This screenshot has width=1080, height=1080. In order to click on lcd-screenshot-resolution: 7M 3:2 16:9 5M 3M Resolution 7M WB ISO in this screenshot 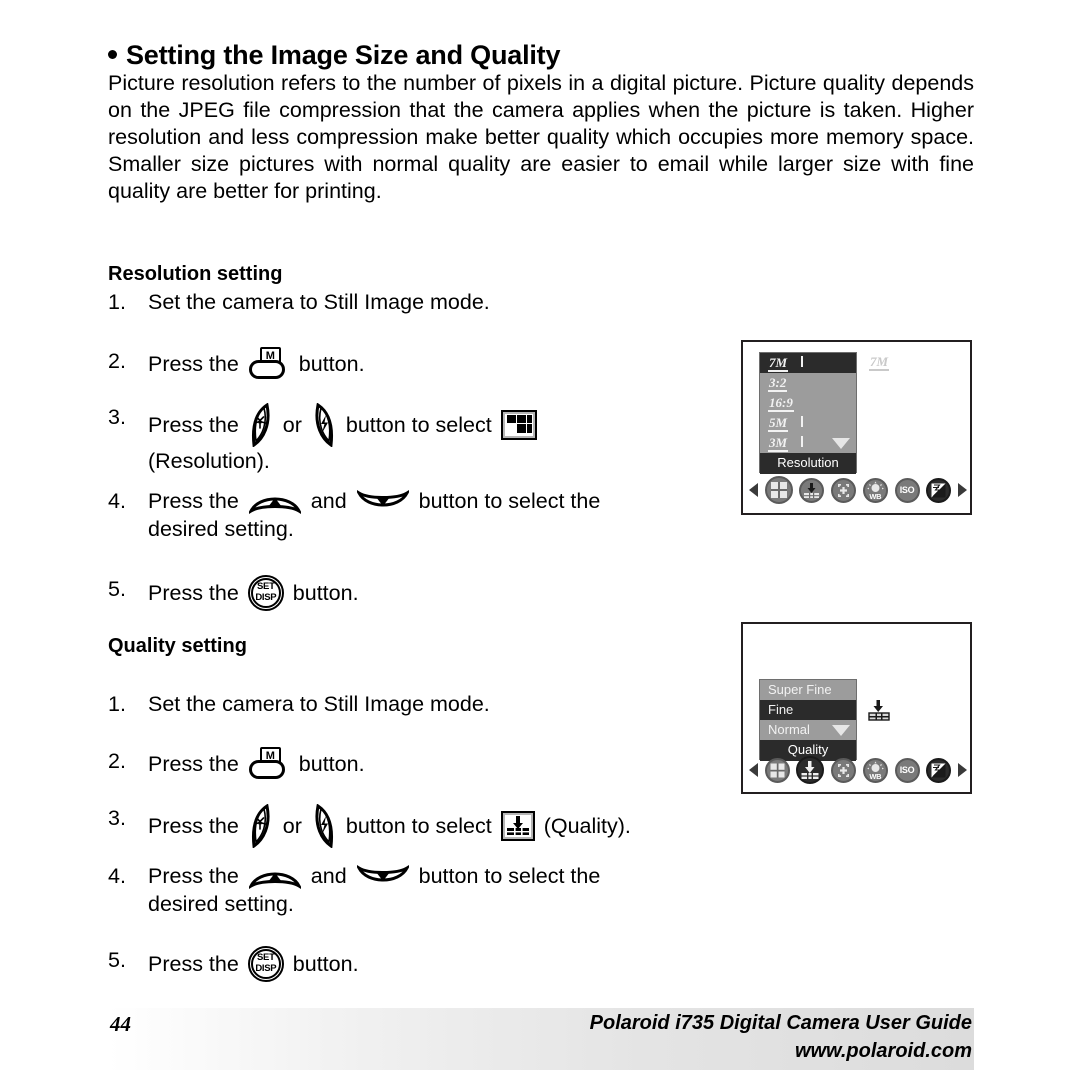, I will do `click(856, 427)`.